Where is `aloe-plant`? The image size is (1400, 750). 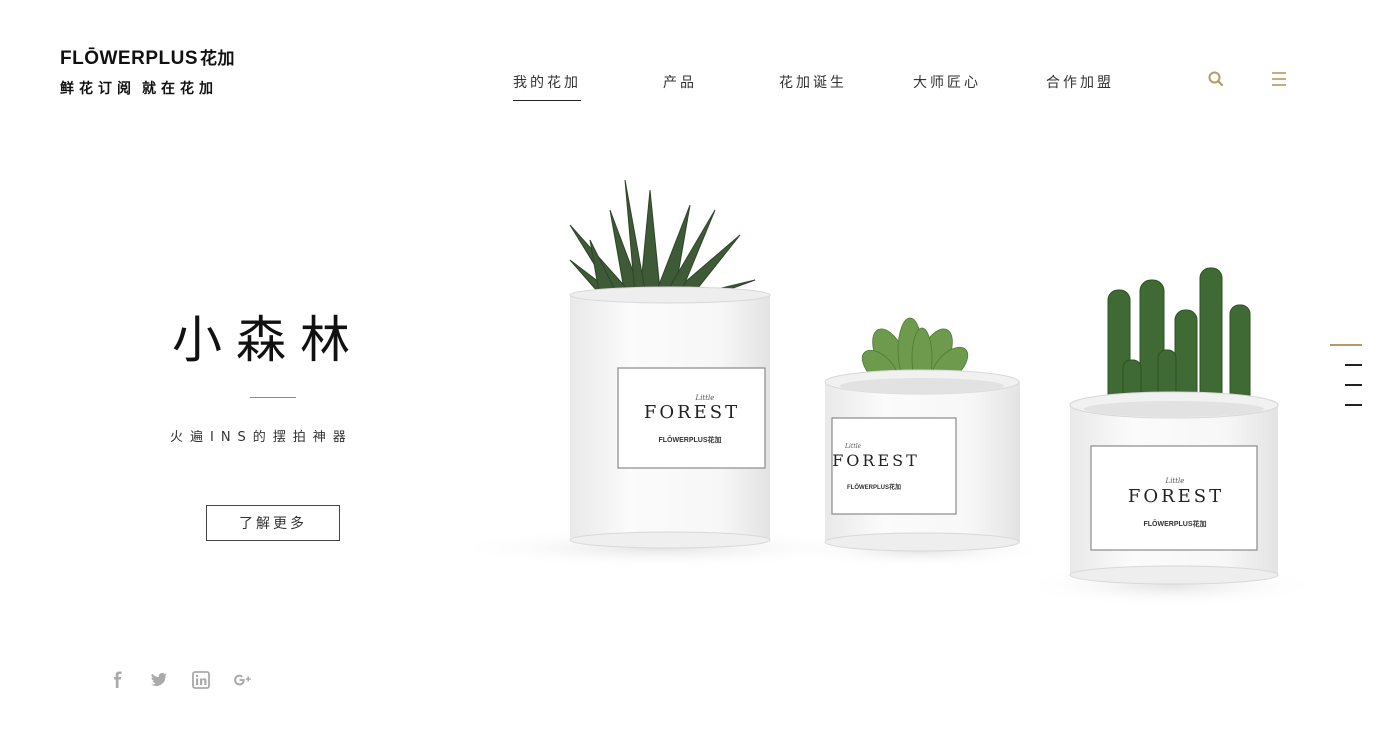 aloe-plant is located at coordinates (662, 241).